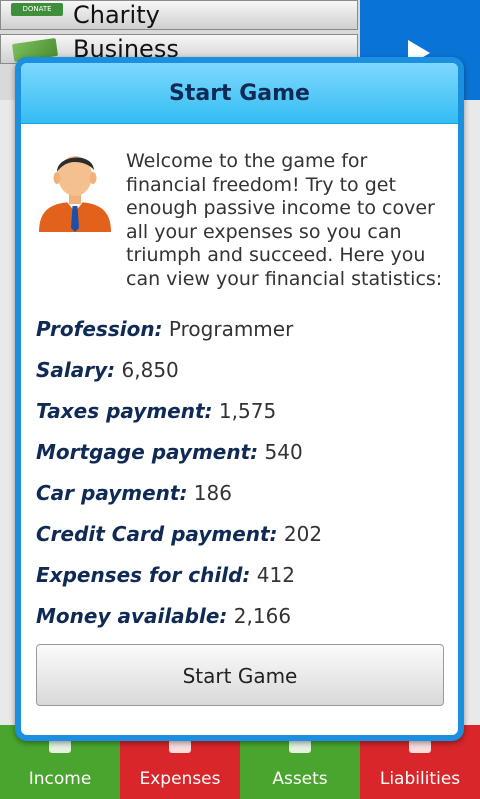 The width and height of the screenshot is (480, 799). I want to click on stat-label: Salary:, so click(76, 370).